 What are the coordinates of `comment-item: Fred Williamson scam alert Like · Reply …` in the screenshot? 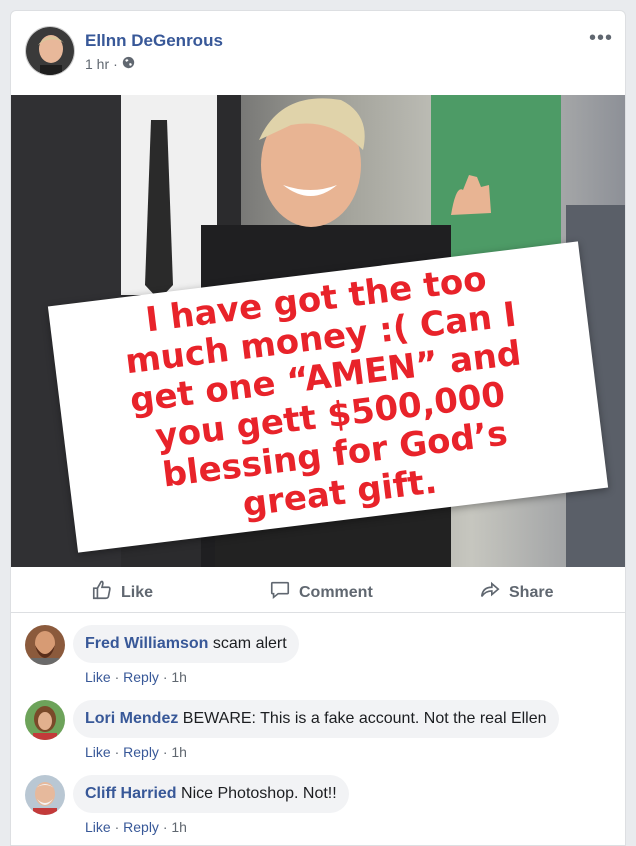 It's located at (318, 661).